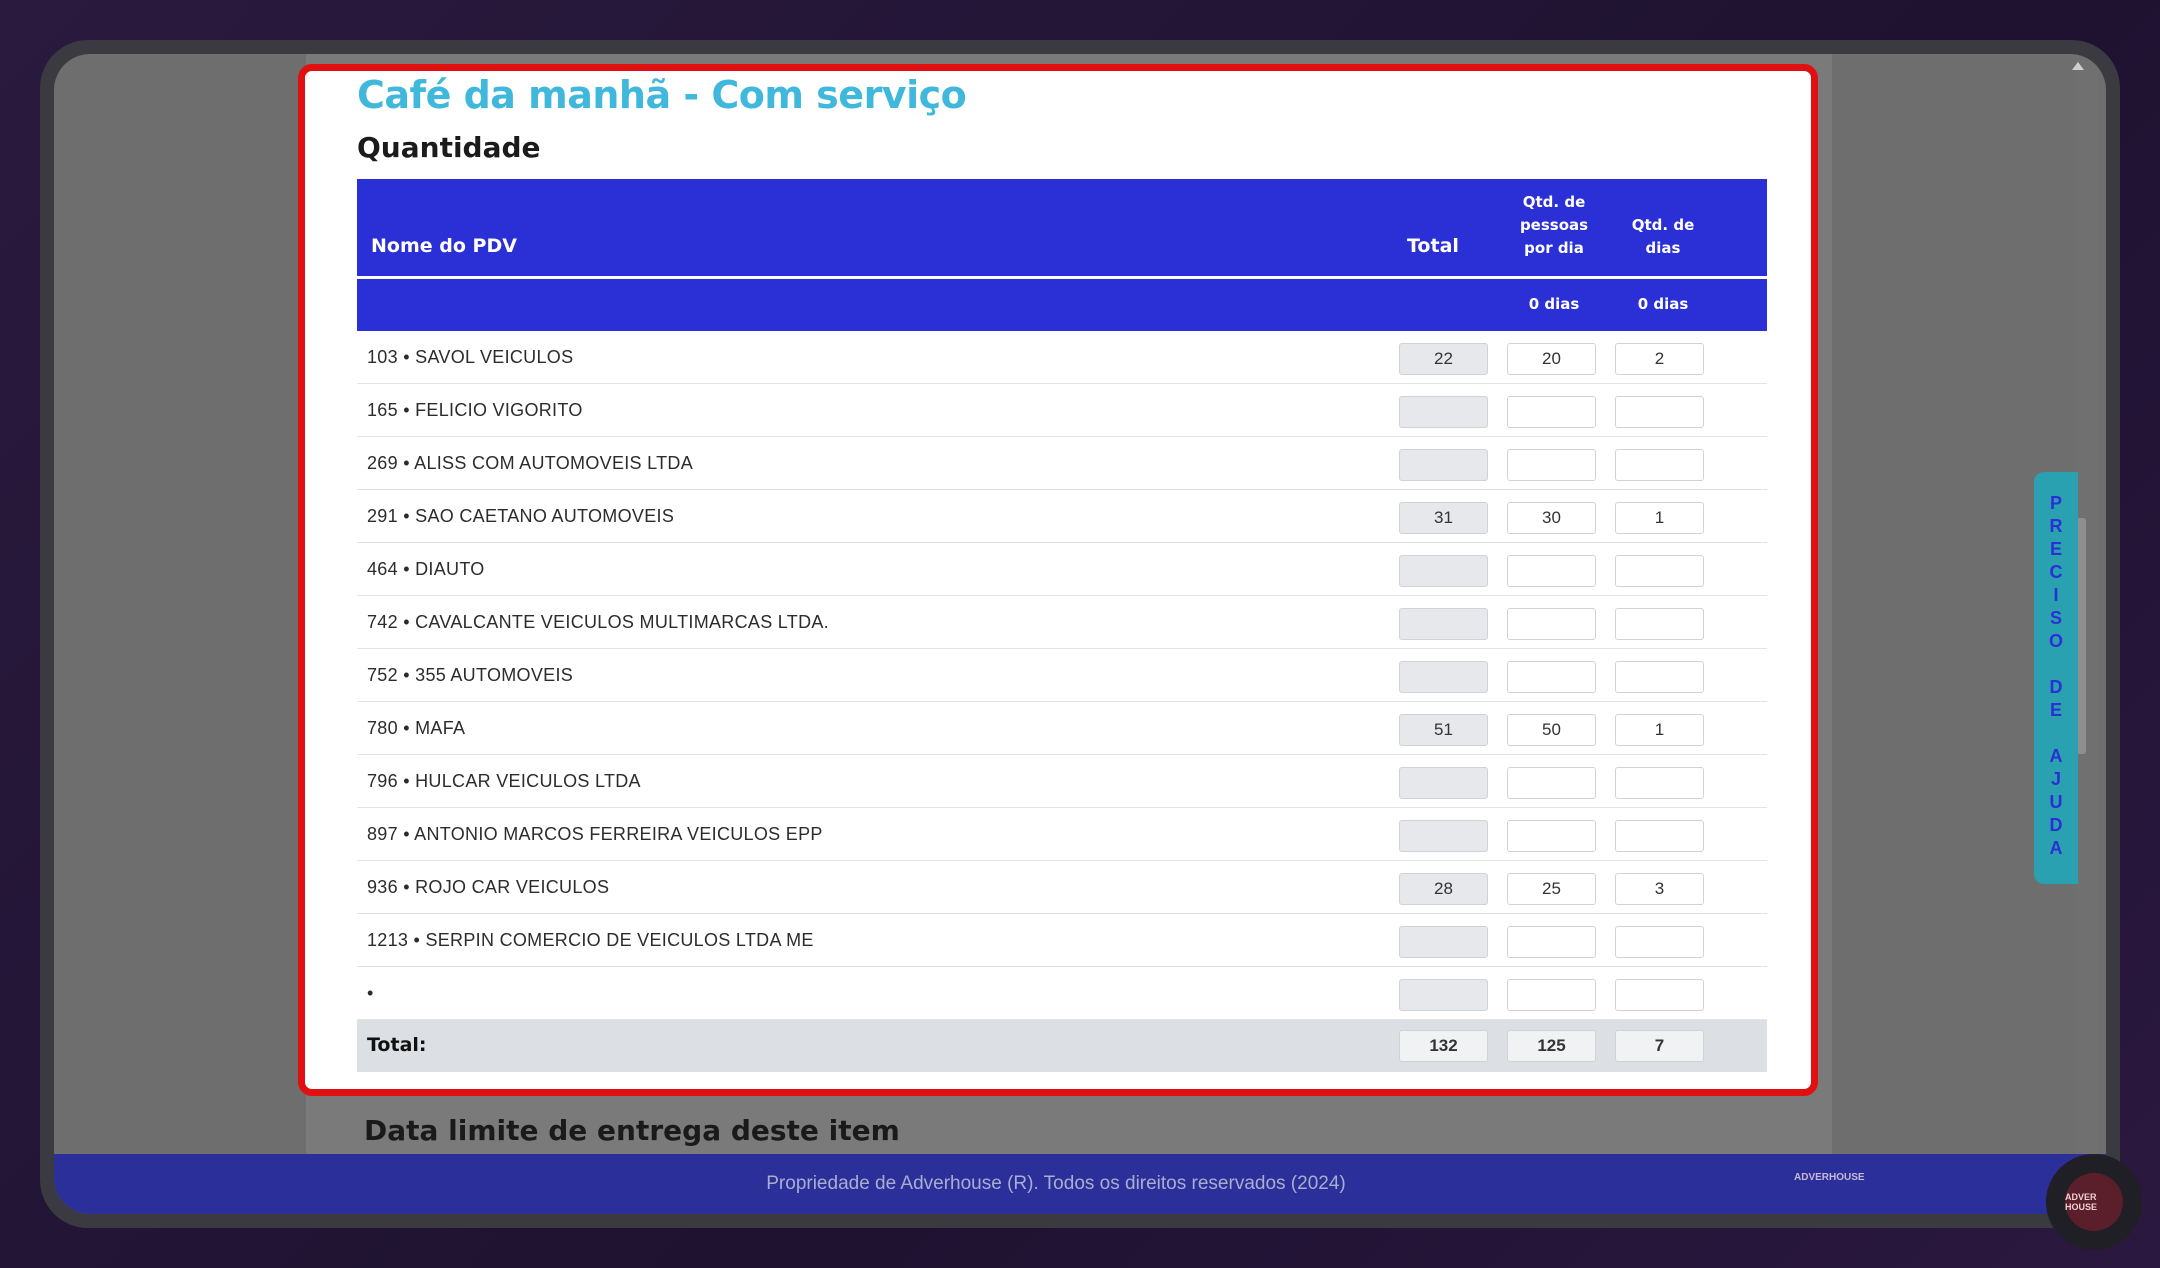 Image resolution: width=2160 pixels, height=1268 pixels. I want to click on table-row: 269 • ALISS COM AUTOMOVEIS LTDA, so click(1062, 463).